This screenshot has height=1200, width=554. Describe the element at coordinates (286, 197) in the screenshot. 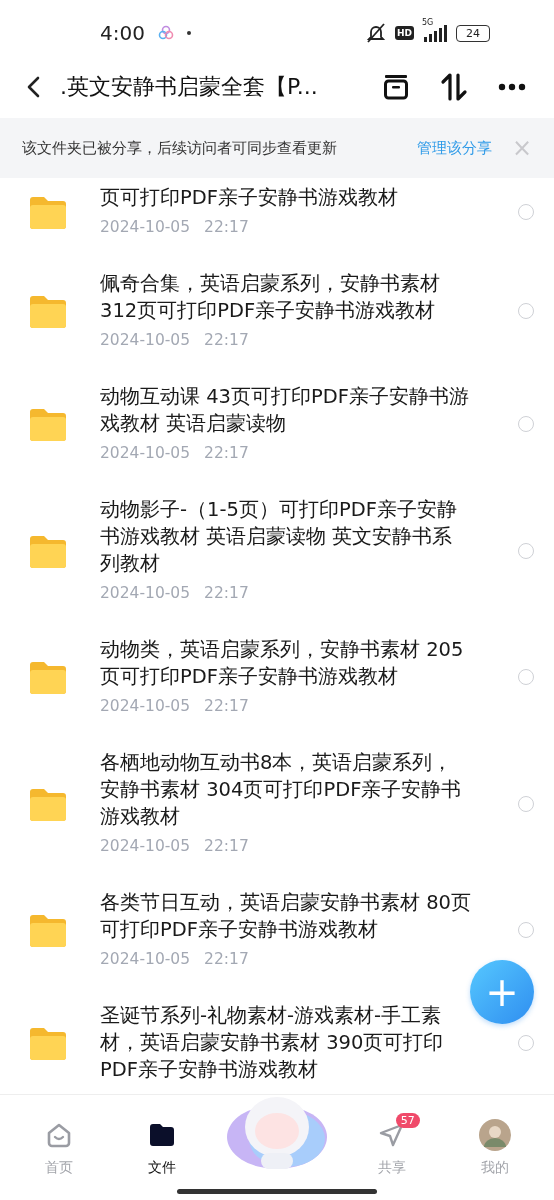

I see `file-name: 页可打印PDF亲子安静书游戏教材` at that location.